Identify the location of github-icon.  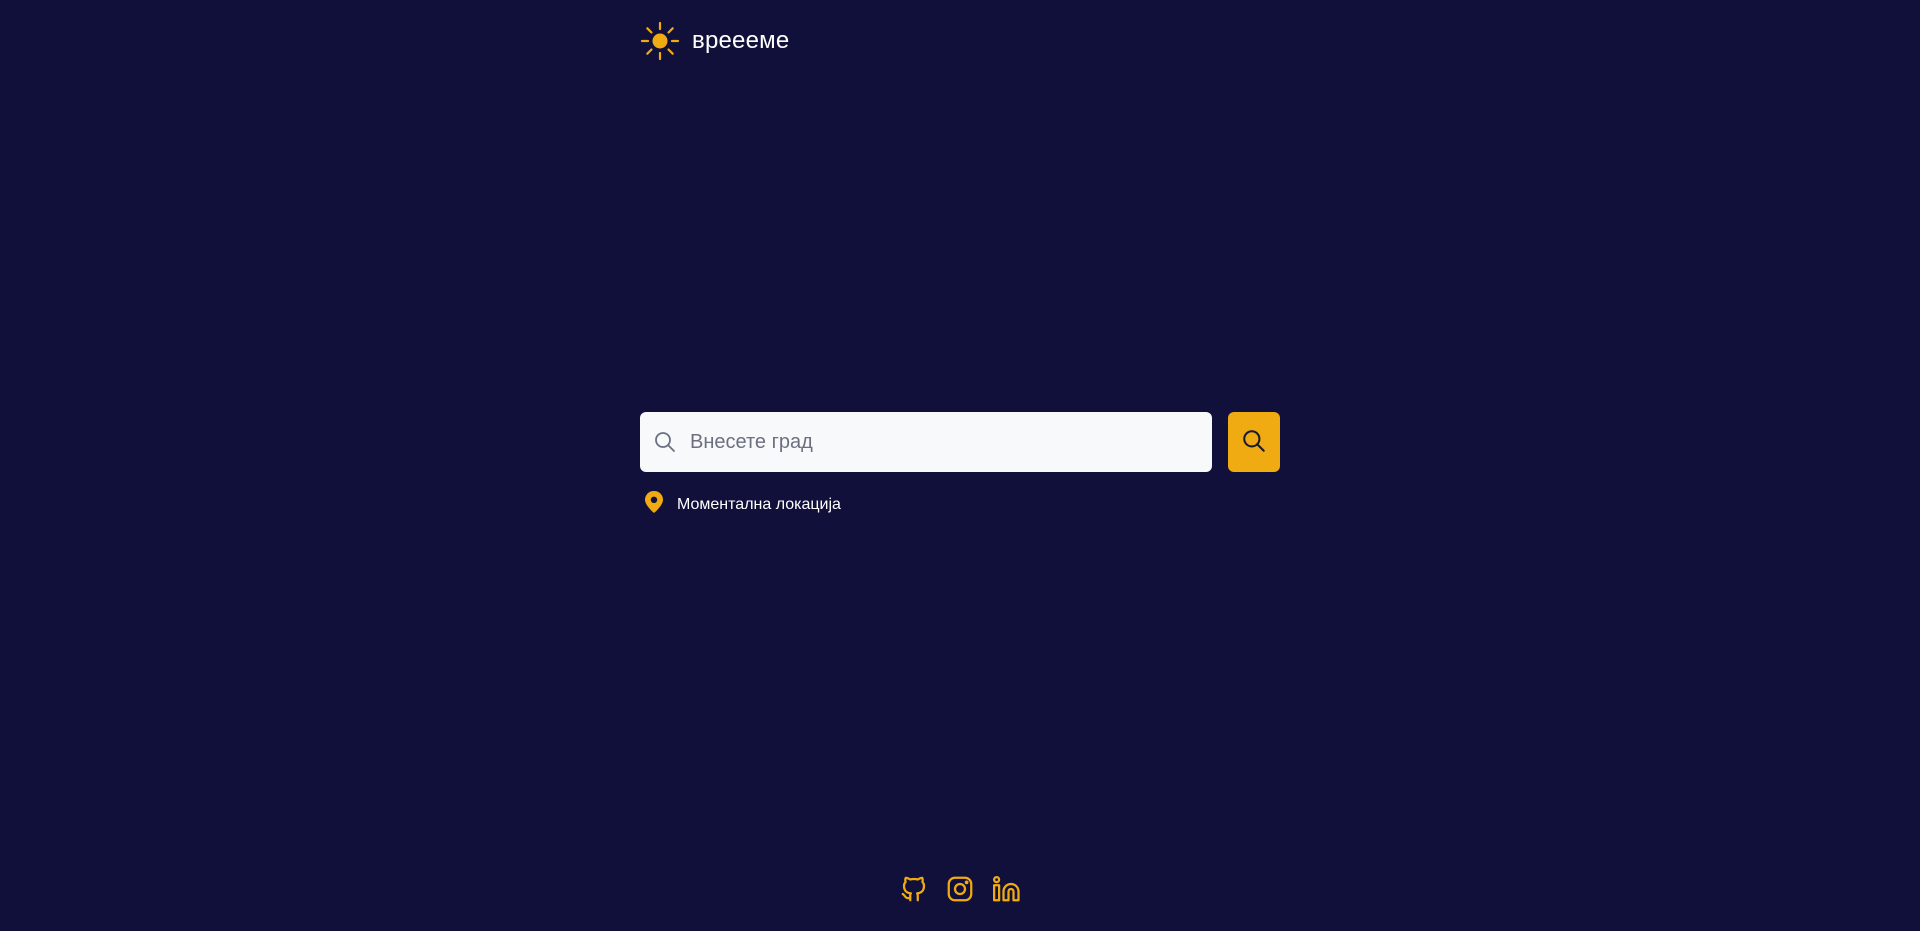
(914, 891).